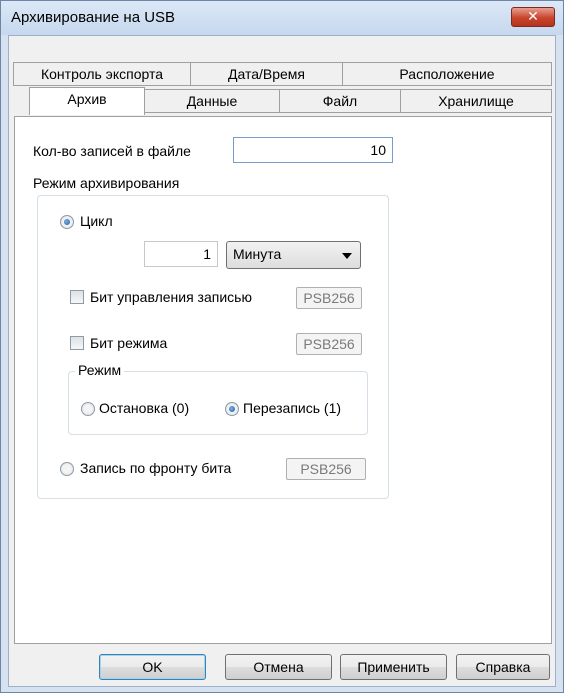 The image size is (564, 693). I want to click on ok-button: OK, so click(152, 667).